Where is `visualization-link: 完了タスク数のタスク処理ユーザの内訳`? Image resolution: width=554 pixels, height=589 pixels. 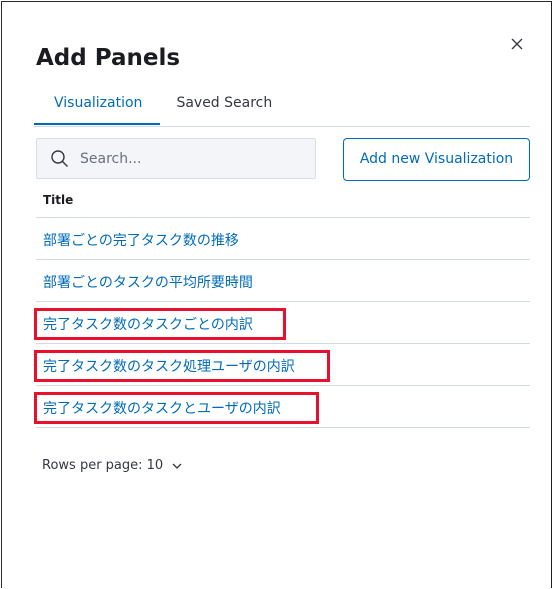 visualization-link: 完了タスク数のタスク処理ユーザの内訳 is located at coordinates (169, 366).